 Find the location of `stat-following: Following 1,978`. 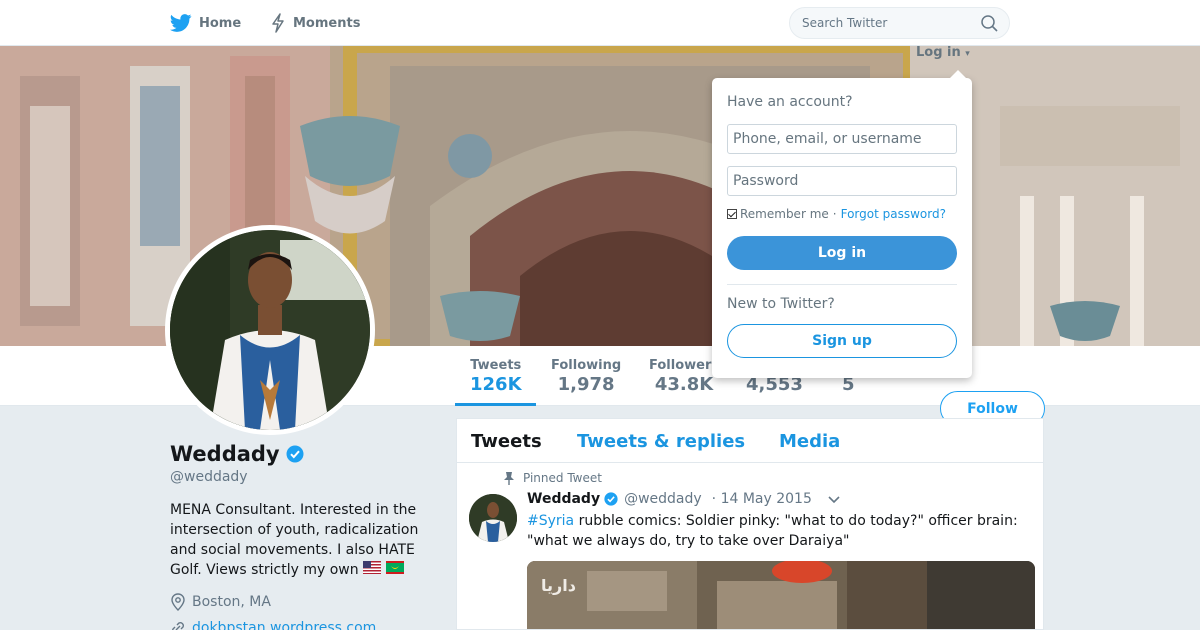

stat-following: Following 1,978 is located at coordinates (586, 376).